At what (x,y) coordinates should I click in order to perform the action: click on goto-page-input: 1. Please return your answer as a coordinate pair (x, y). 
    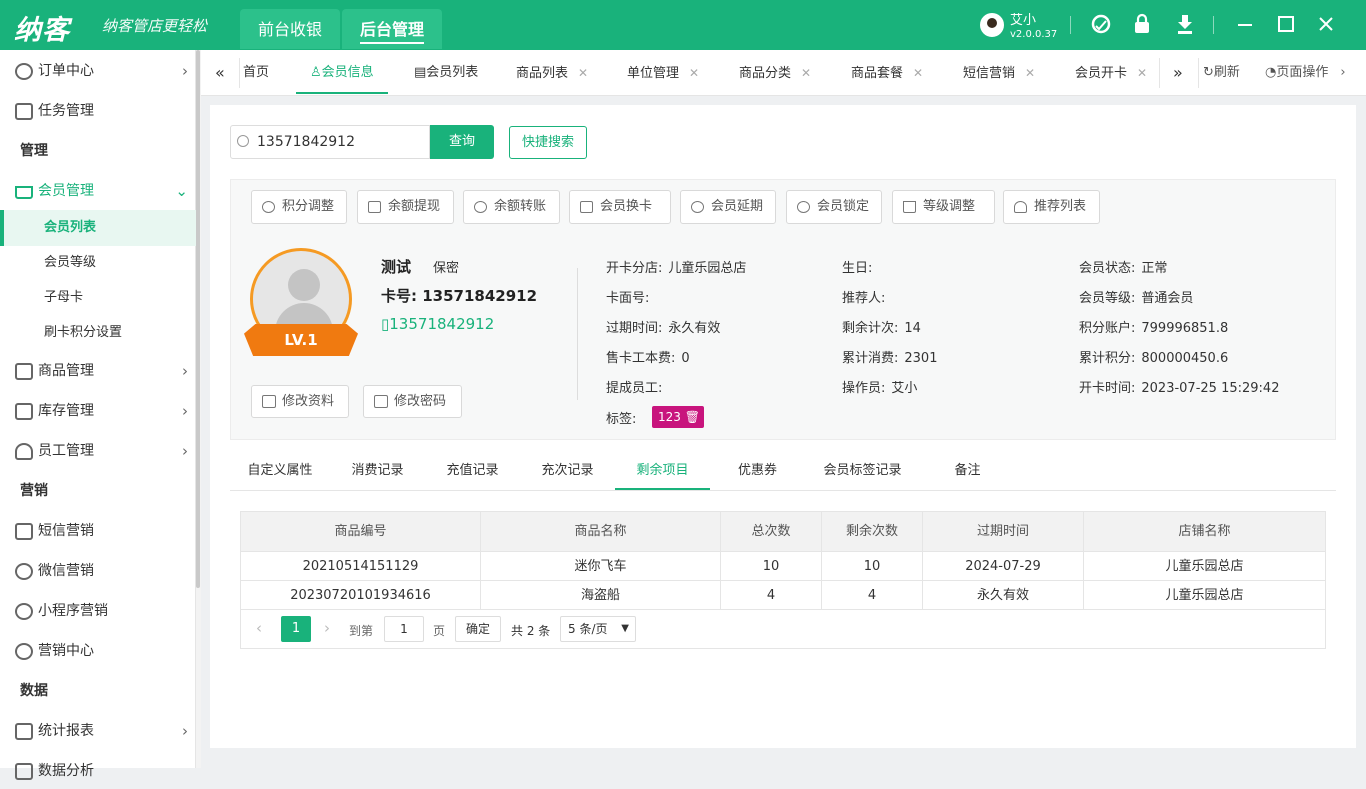
    Looking at the image, I should click on (404, 629).